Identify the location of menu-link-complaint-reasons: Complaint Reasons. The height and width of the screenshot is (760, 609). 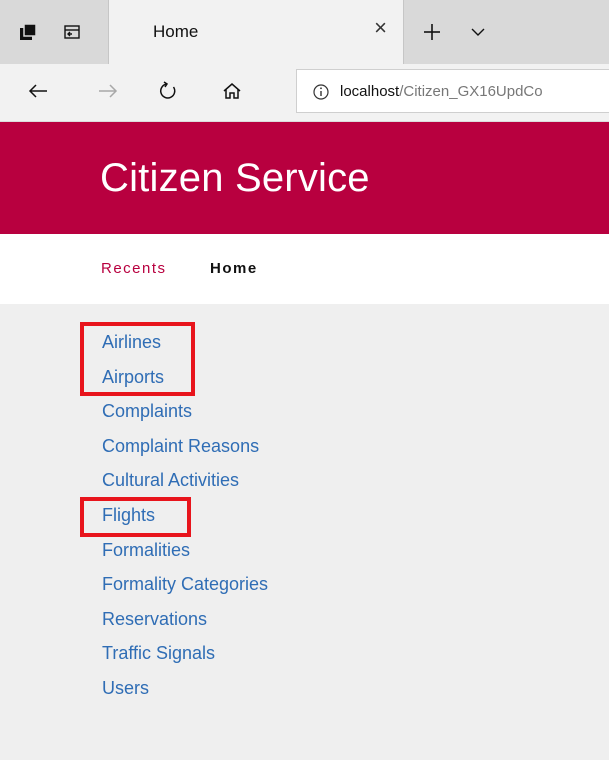
(185, 451).